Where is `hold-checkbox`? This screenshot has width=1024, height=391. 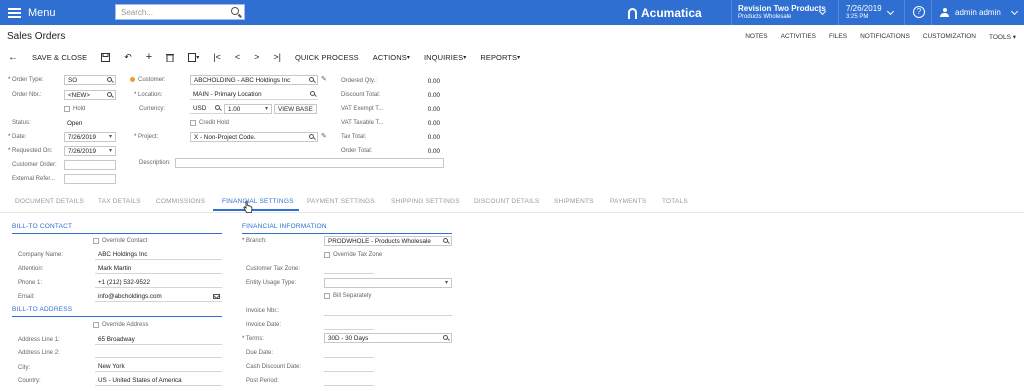 hold-checkbox is located at coordinates (67, 109).